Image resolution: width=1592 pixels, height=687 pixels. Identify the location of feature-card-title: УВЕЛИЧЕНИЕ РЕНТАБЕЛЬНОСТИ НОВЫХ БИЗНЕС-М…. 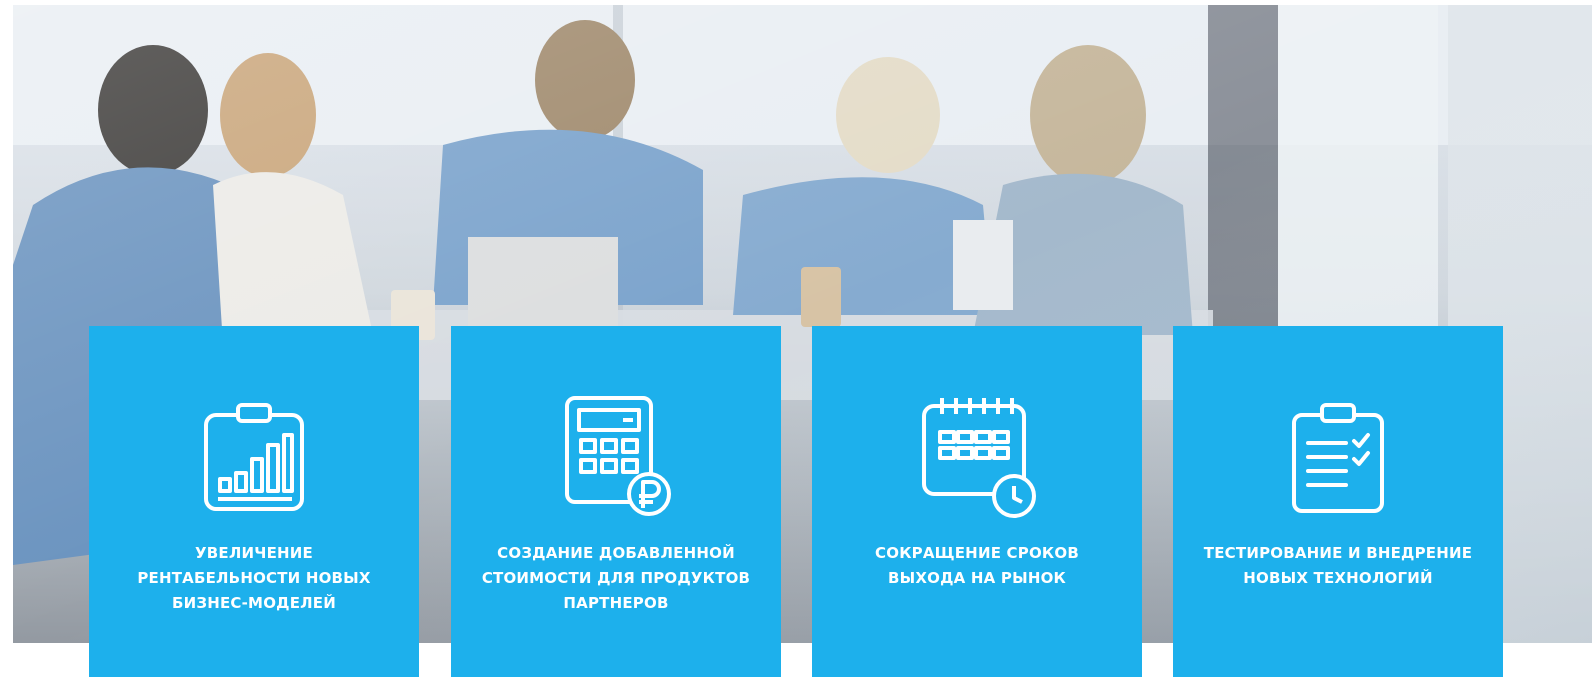
(254, 578).